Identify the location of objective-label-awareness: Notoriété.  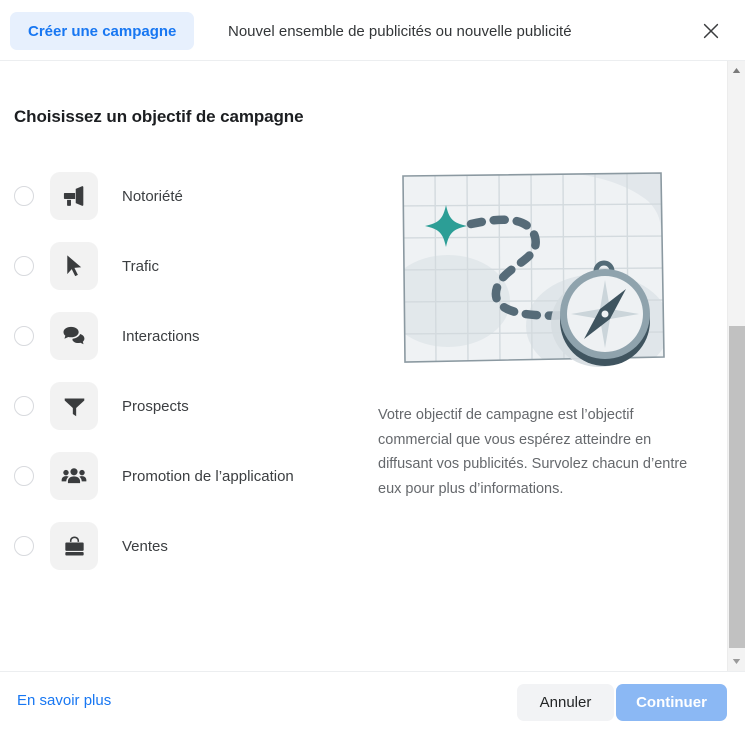
(152, 196).